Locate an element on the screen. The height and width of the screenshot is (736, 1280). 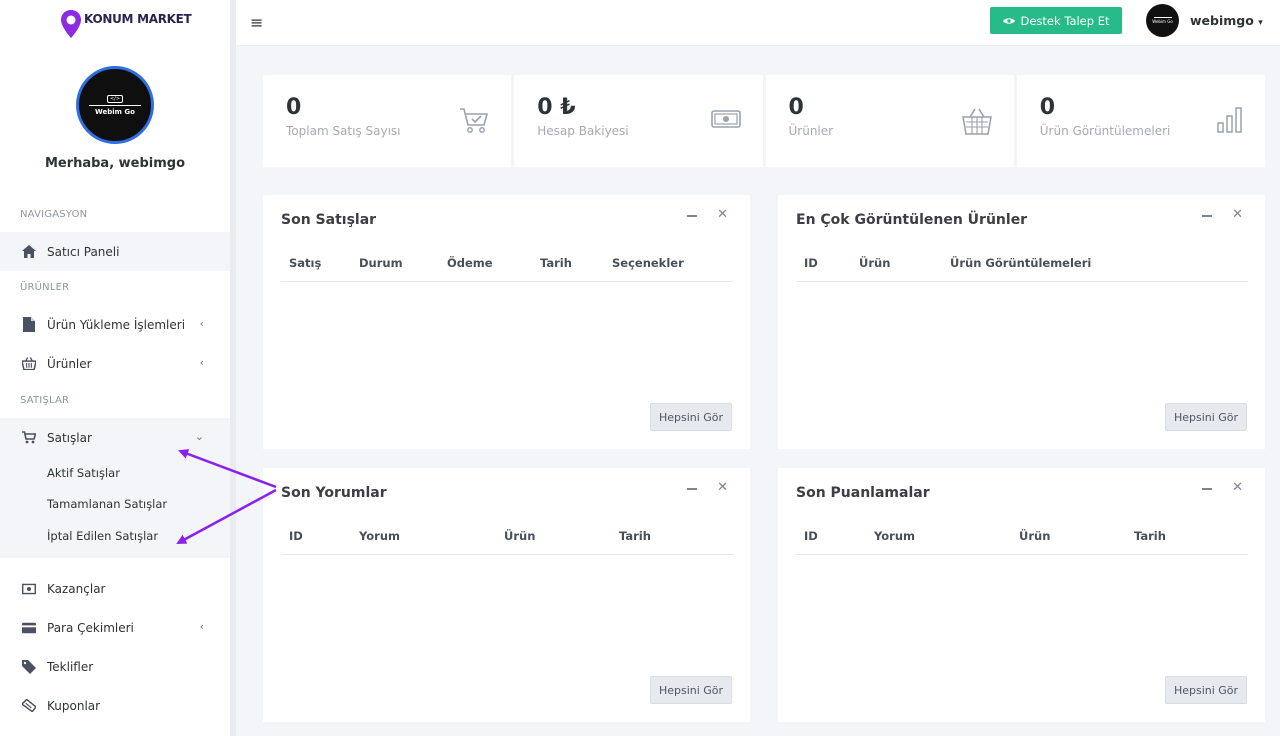
user-menu-toggle: webimgo ▾ is located at coordinates (1226, 20).